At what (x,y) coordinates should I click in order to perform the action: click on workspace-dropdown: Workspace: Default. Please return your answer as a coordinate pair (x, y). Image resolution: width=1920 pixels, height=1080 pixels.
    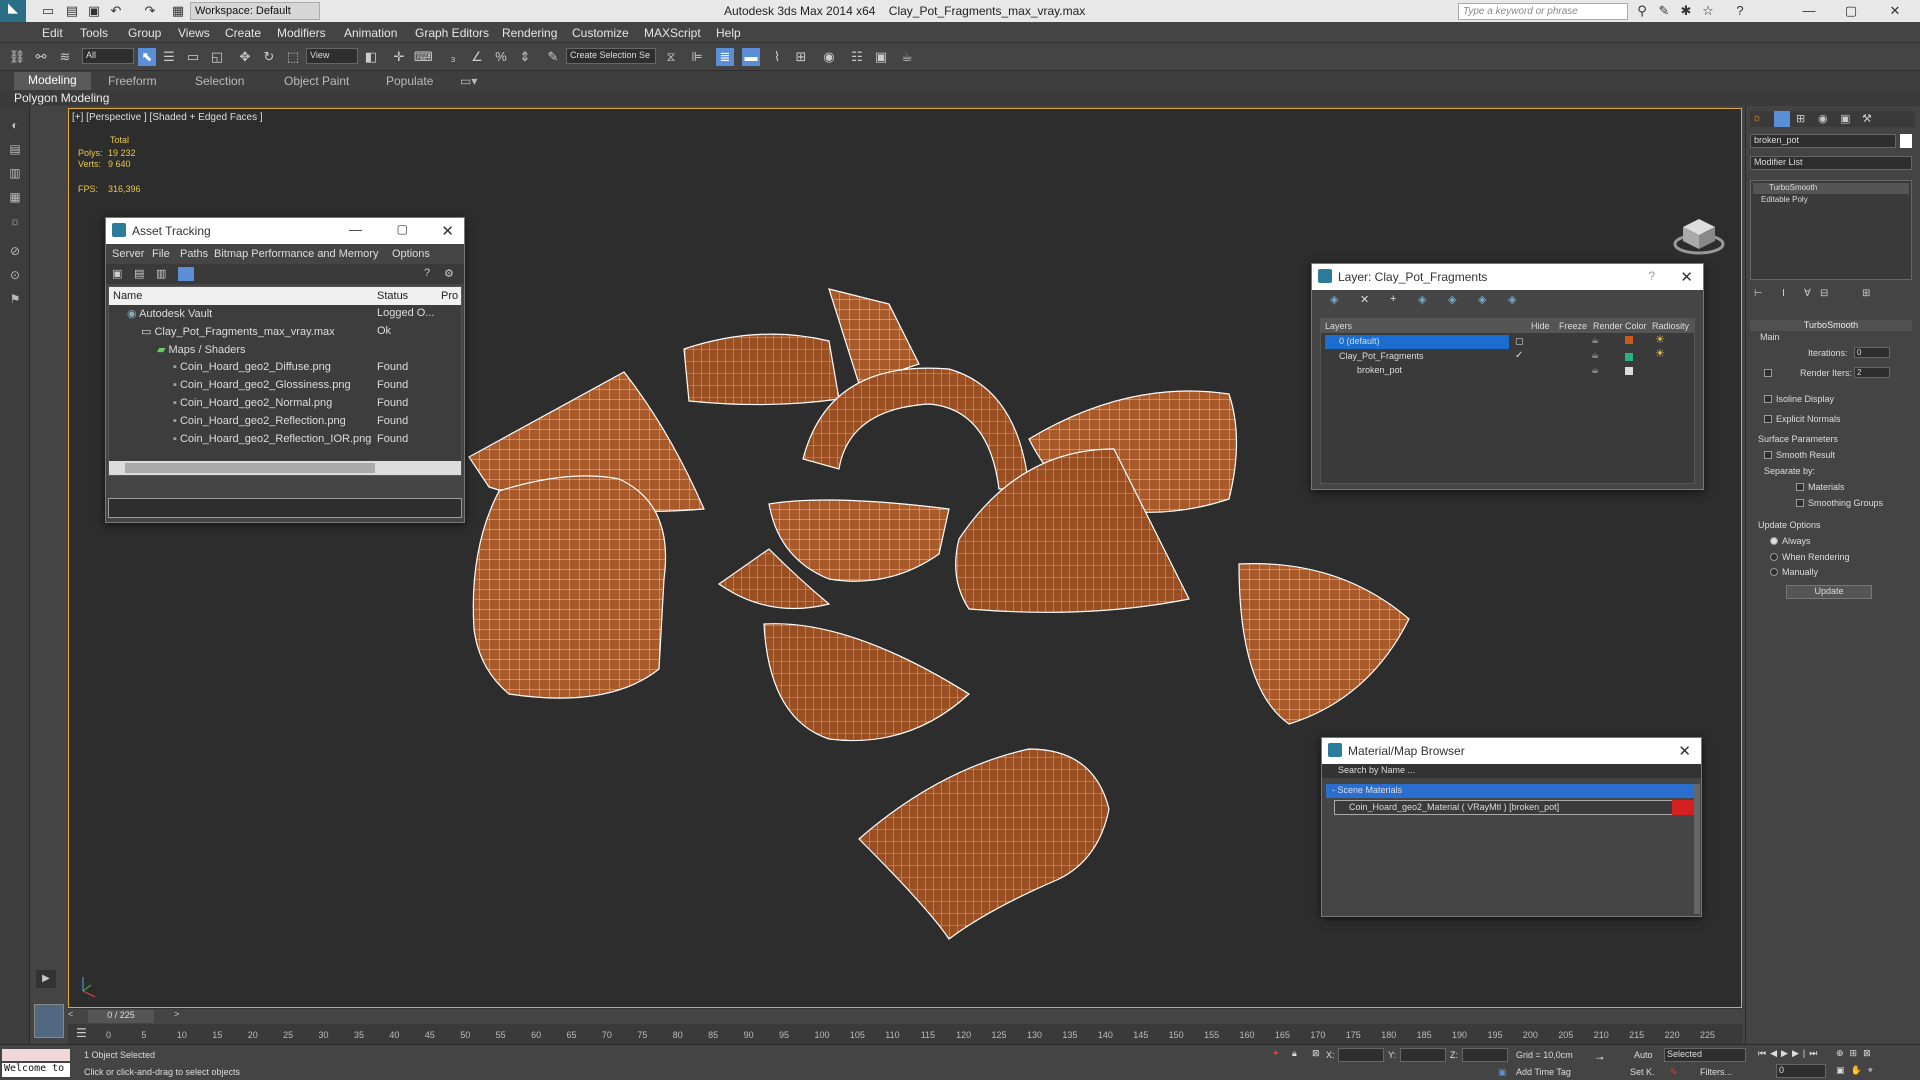
    Looking at the image, I should click on (255, 11).